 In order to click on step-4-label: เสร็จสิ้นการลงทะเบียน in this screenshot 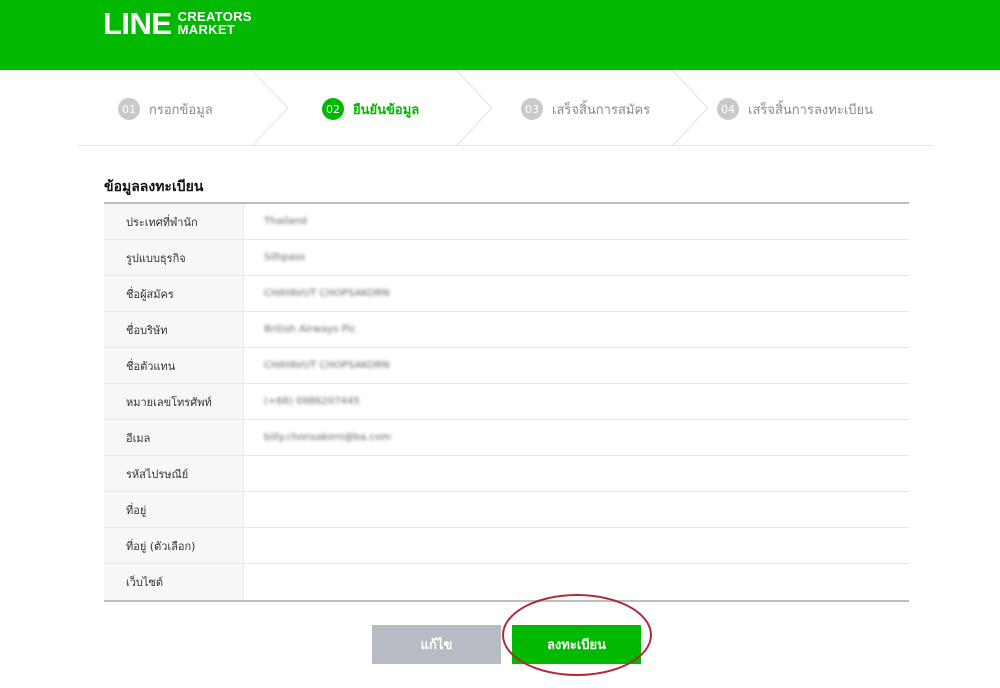, I will do `click(811, 110)`.